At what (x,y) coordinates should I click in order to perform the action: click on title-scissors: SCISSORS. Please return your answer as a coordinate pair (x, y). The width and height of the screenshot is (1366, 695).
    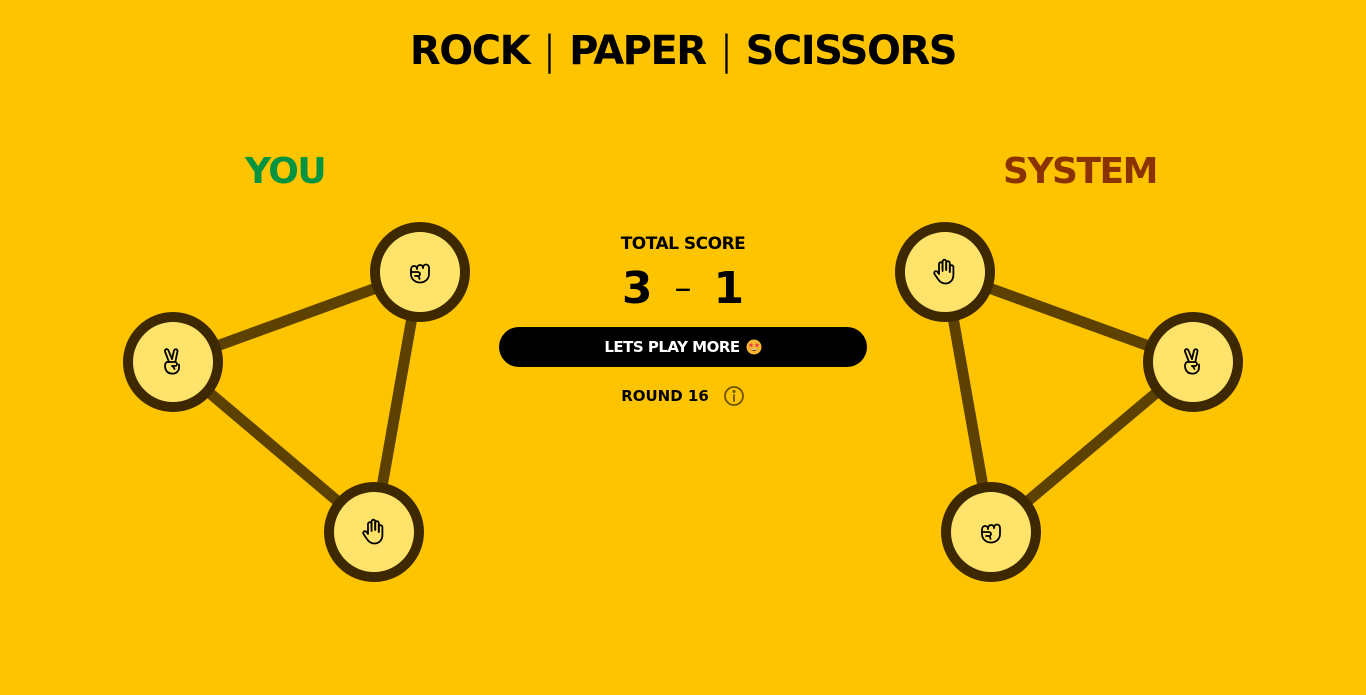
    Looking at the image, I should click on (851, 51).